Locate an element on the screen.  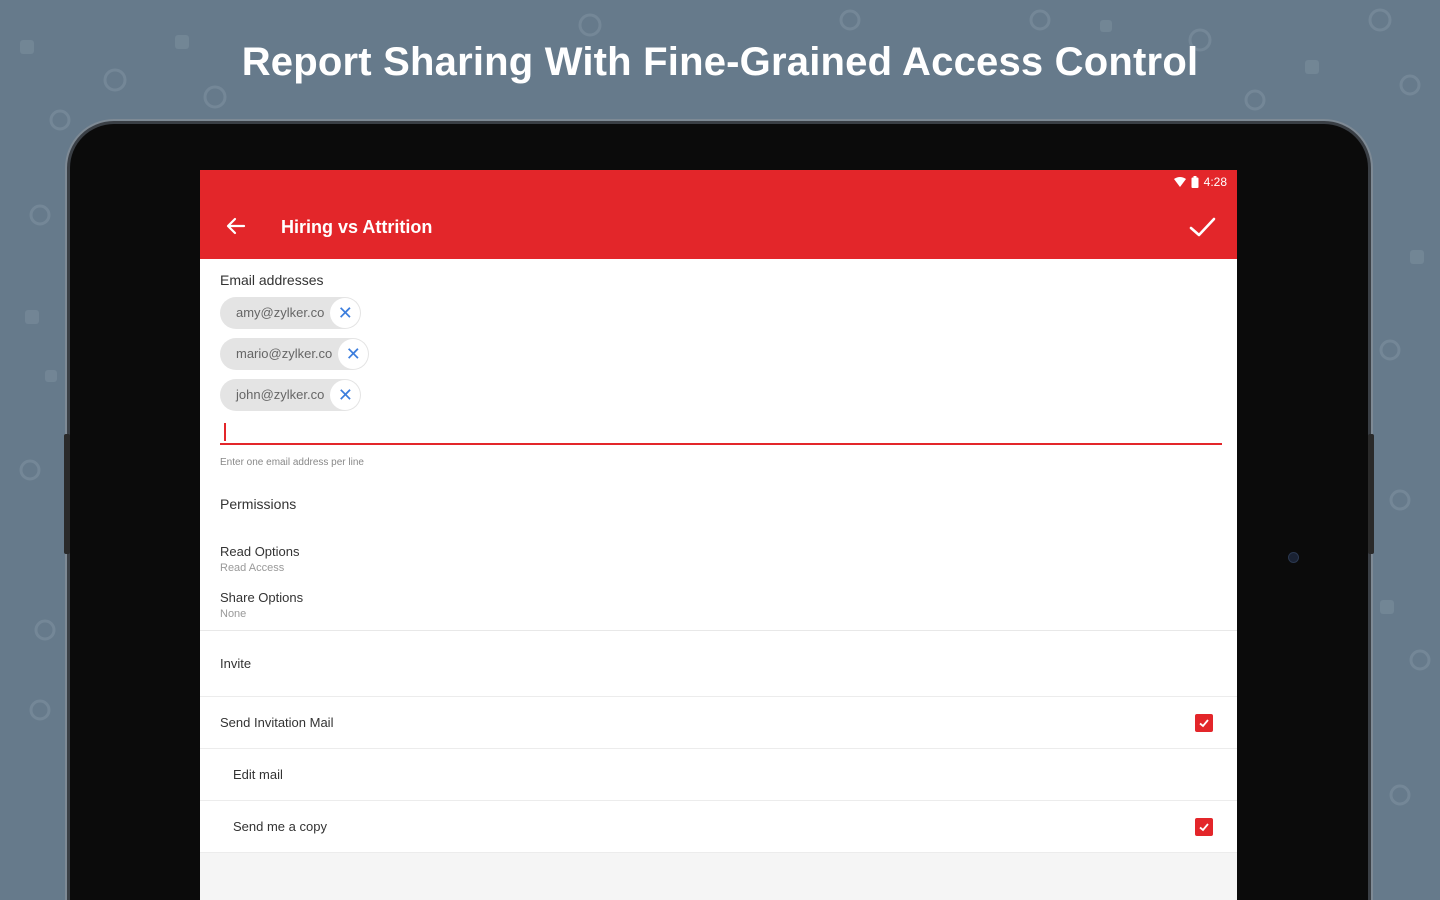
edit-mail-row: Edit mail is located at coordinates (718, 775).